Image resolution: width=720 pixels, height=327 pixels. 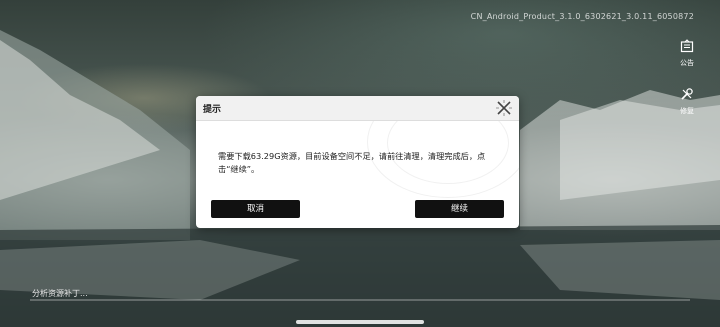 What do you see at coordinates (504, 108) in the screenshot?
I see `close-icon` at bounding box center [504, 108].